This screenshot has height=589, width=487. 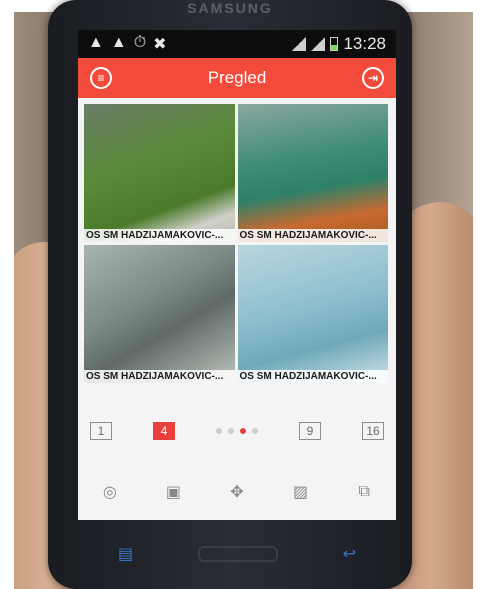 What do you see at coordinates (237, 44) in the screenshot?
I see `status-bar: ▲ ▲ ⏱ ✖ 13:28` at bounding box center [237, 44].